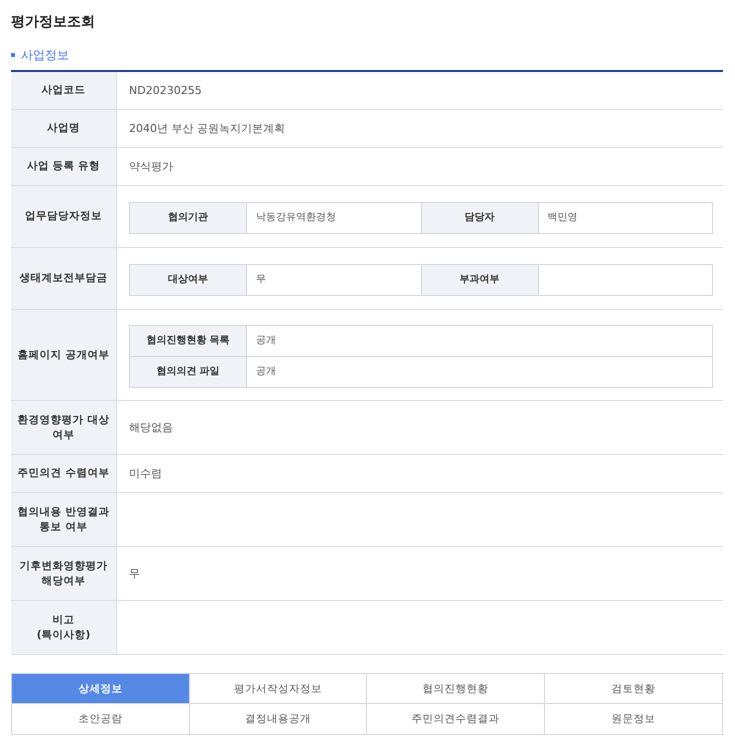 The image size is (735, 747). What do you see at coordinates (64, 427) in the screenshot?
I see `row-label: 환경영향평가 대상 여부` at bounding box center [64, 427].